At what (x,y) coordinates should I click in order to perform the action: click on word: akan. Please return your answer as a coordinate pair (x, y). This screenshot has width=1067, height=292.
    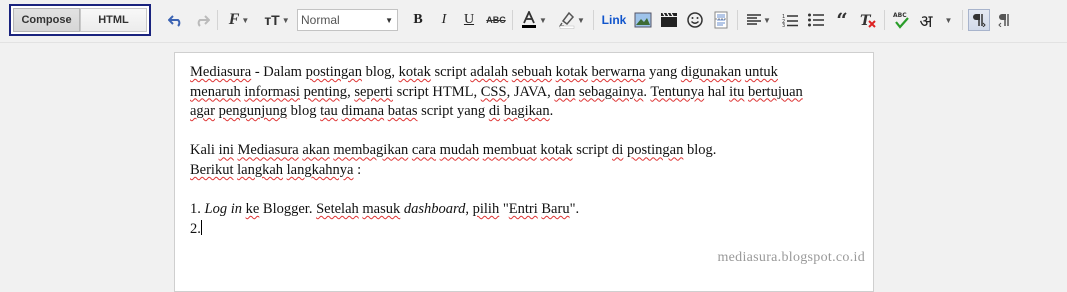
    Looking at the image, I should click on (316, 150).